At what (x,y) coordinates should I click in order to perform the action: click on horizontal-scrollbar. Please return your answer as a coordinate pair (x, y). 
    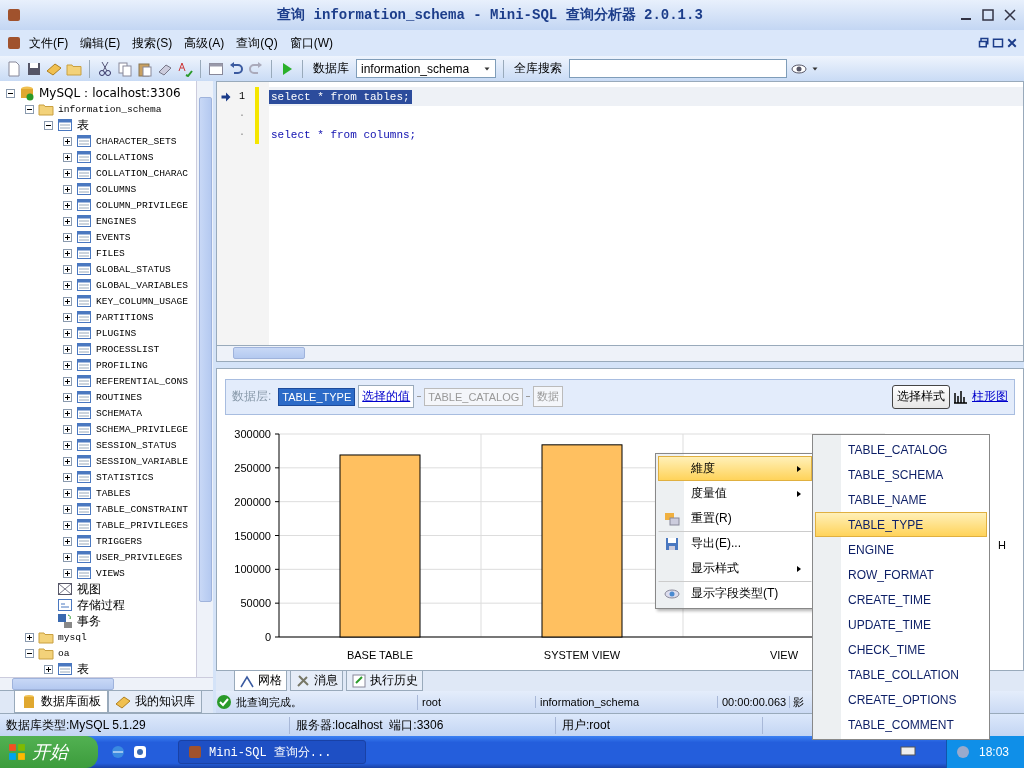
    Looking at the image, I should click on (106, 684).